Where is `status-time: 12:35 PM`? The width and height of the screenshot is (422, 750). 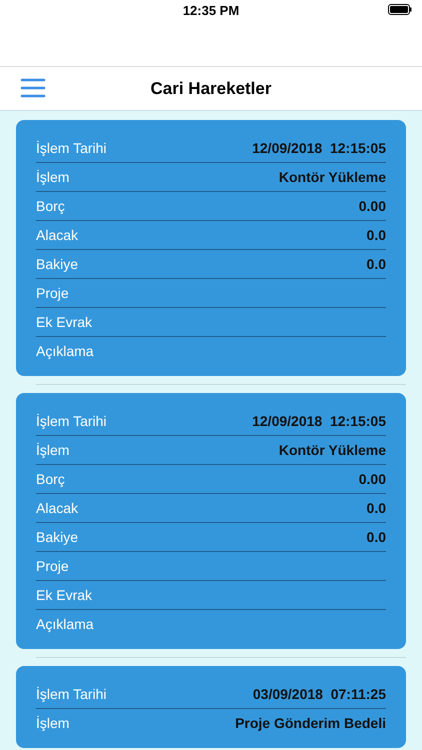 status-time: 12:35 PM is located at coordinates (211, 10).